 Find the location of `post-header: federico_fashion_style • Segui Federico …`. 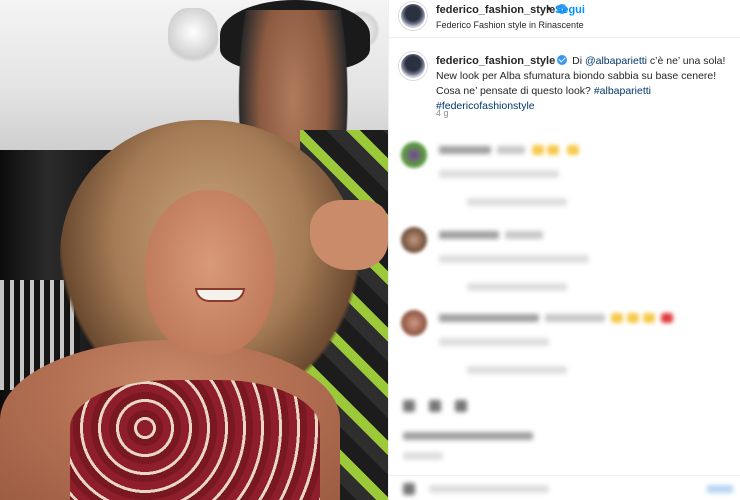

post-header: federico_fashion_style • Segui Federico … is located at coordinates (564, 19).